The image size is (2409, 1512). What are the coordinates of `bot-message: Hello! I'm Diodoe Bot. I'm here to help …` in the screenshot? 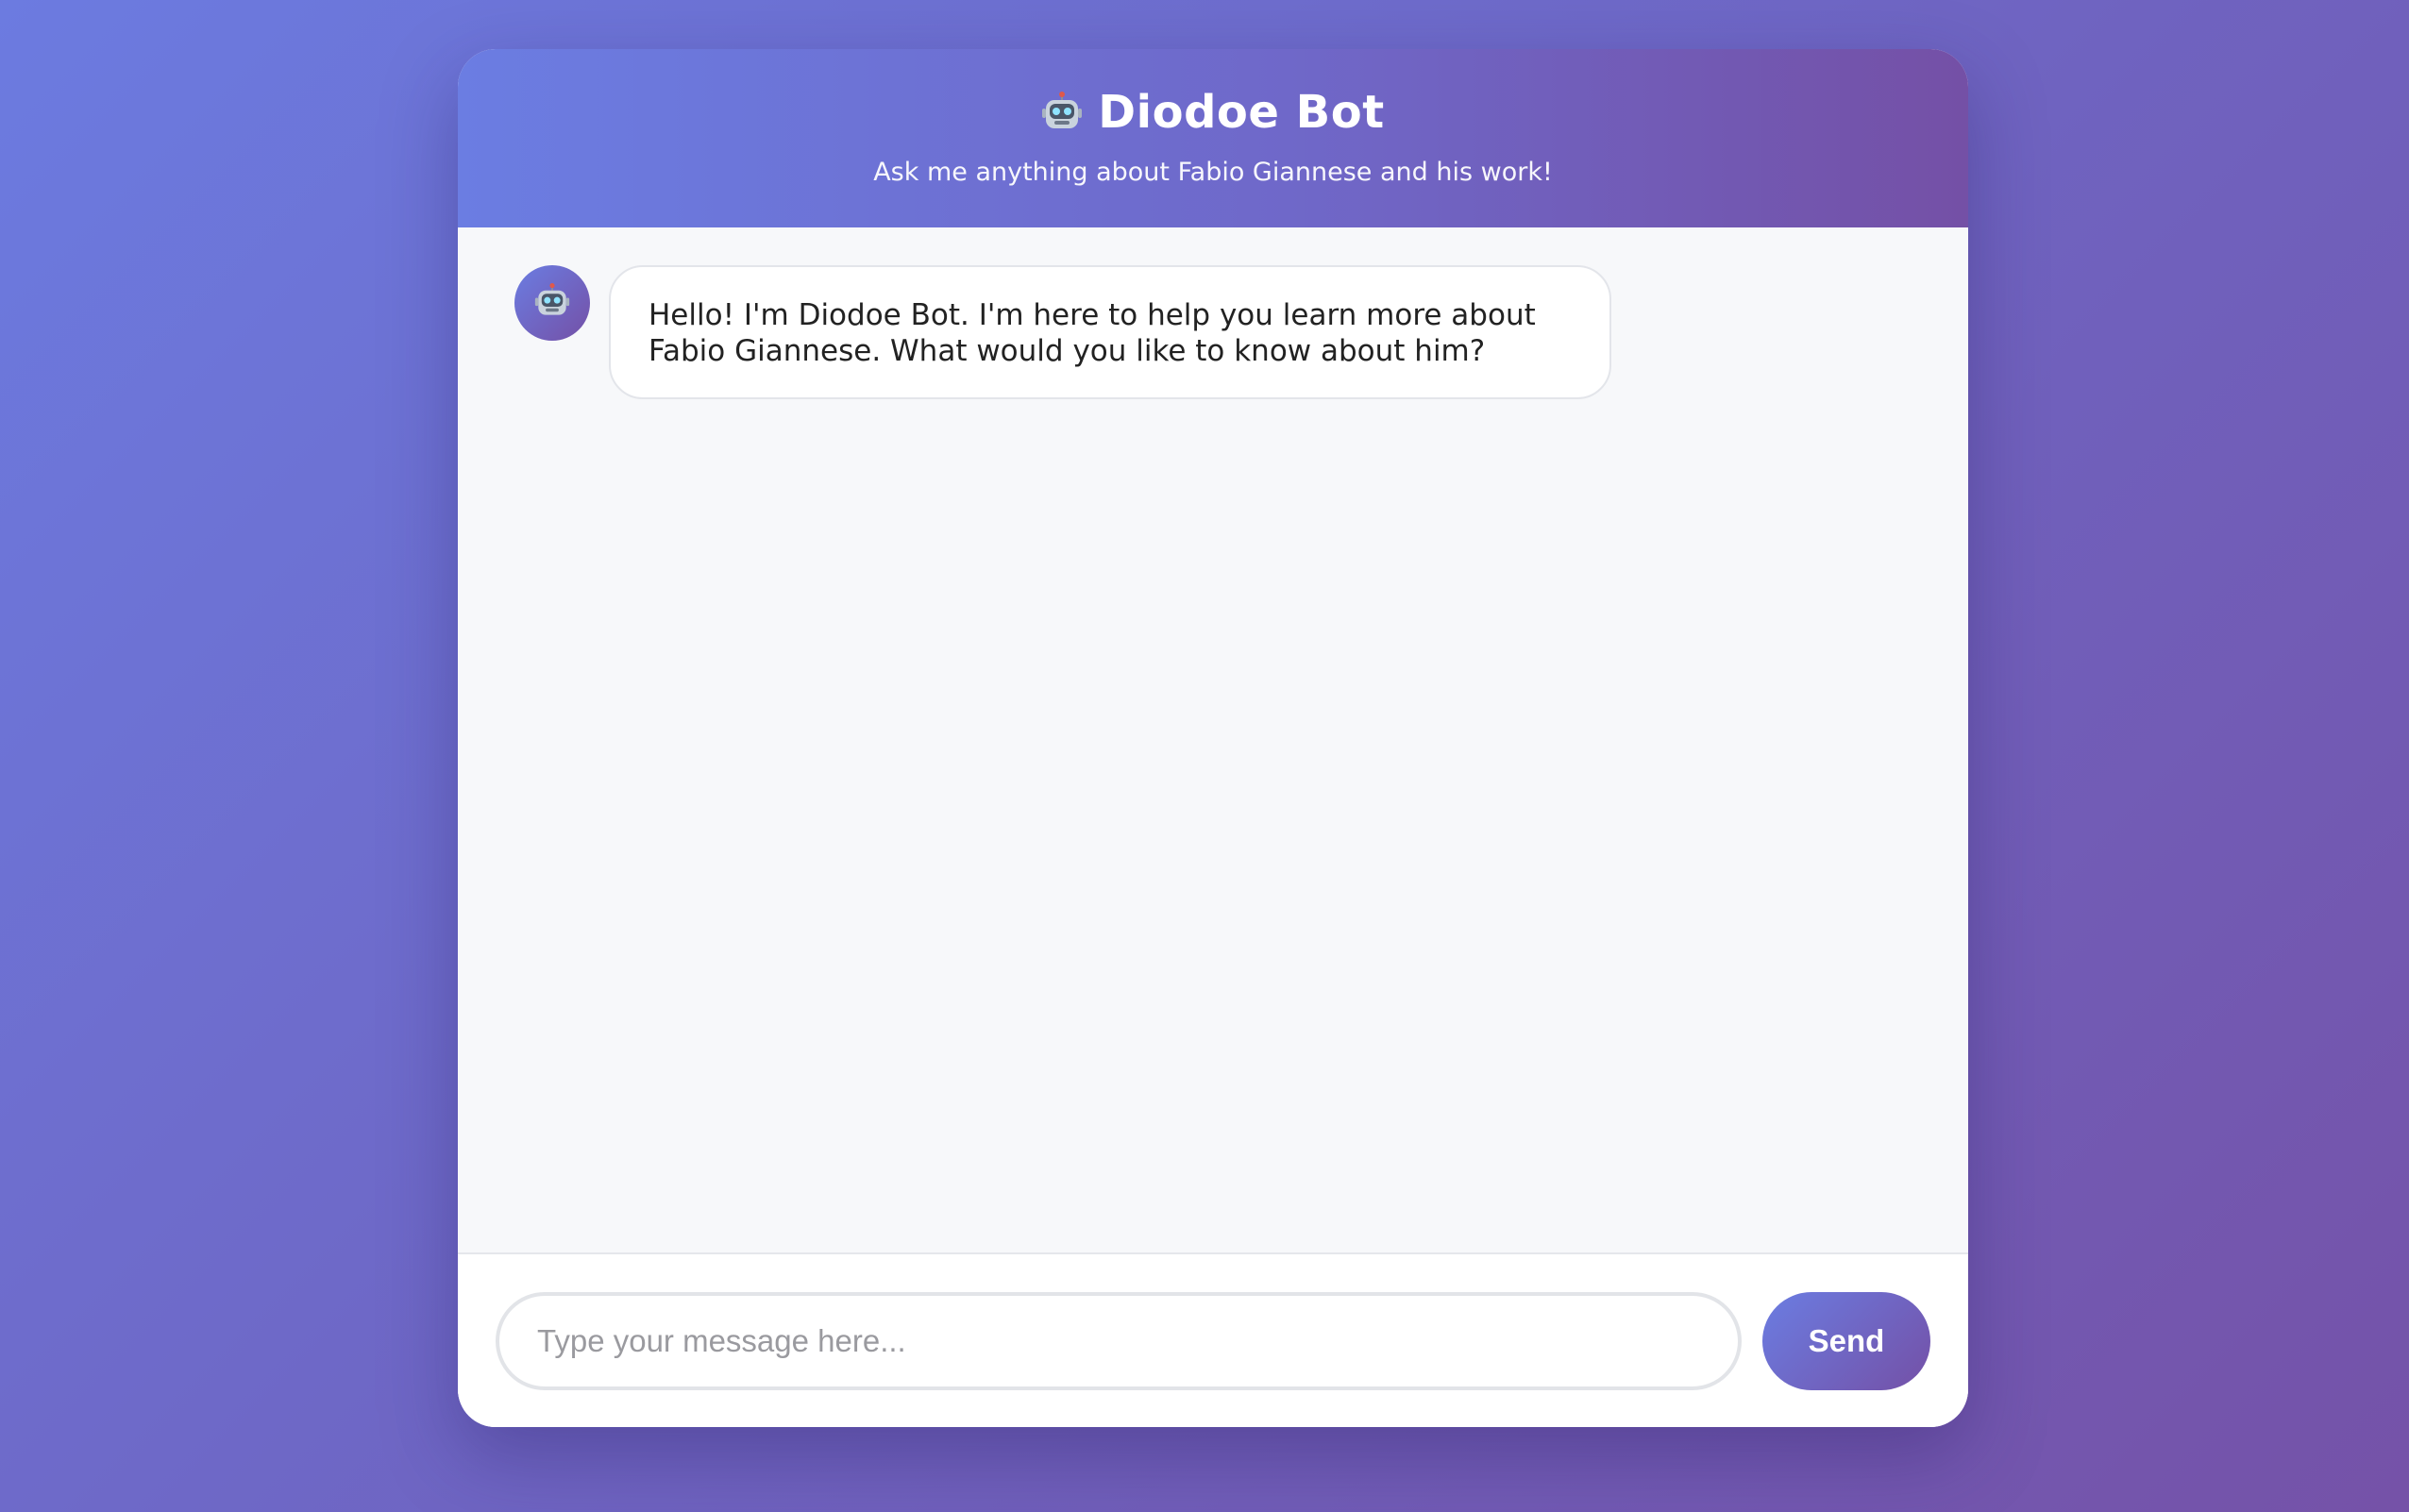 It's located at (1213, 332).